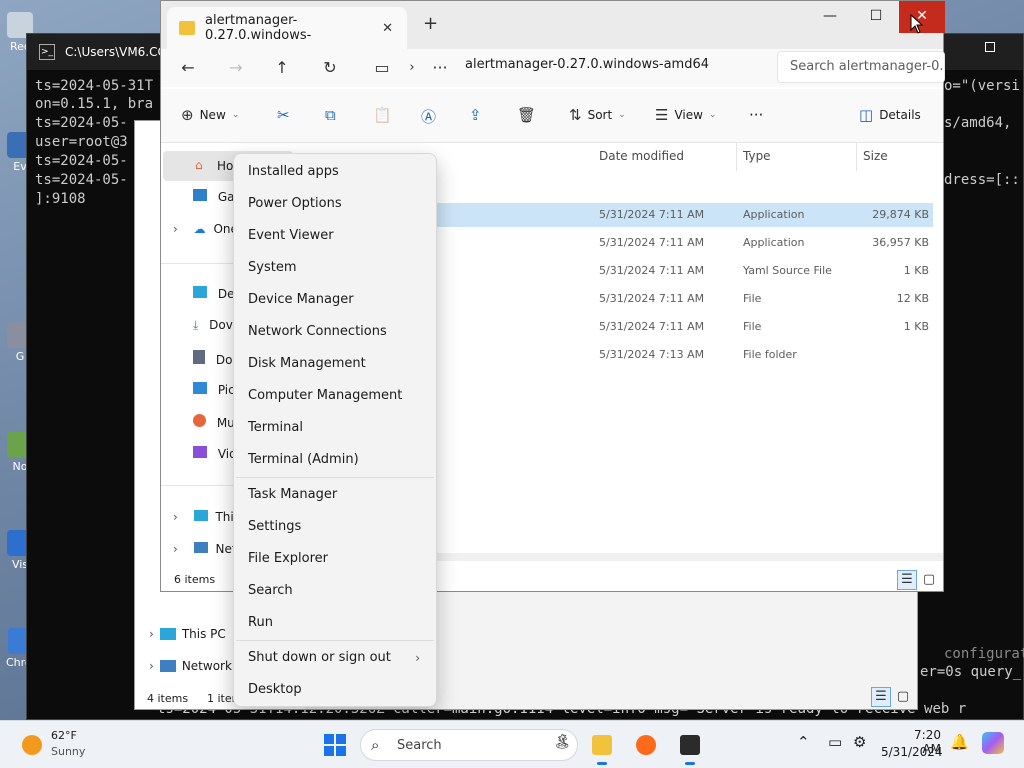 The width and height of the screenshot is (1024, 768). Describe the element at coordinates (20, 166) in the screenshot. I see `desktop-icon-label: Ev` at that location.